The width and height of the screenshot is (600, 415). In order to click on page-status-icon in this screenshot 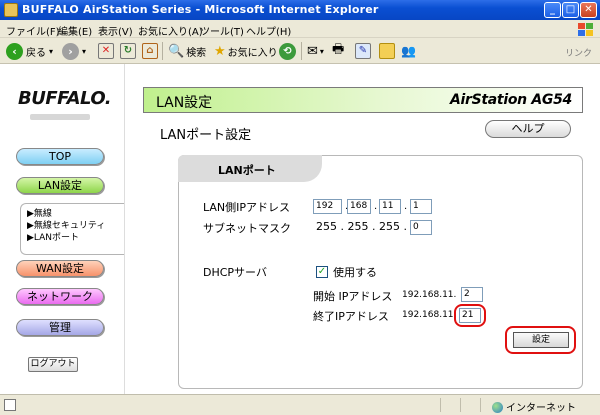, I will do `click(10, 405)`.